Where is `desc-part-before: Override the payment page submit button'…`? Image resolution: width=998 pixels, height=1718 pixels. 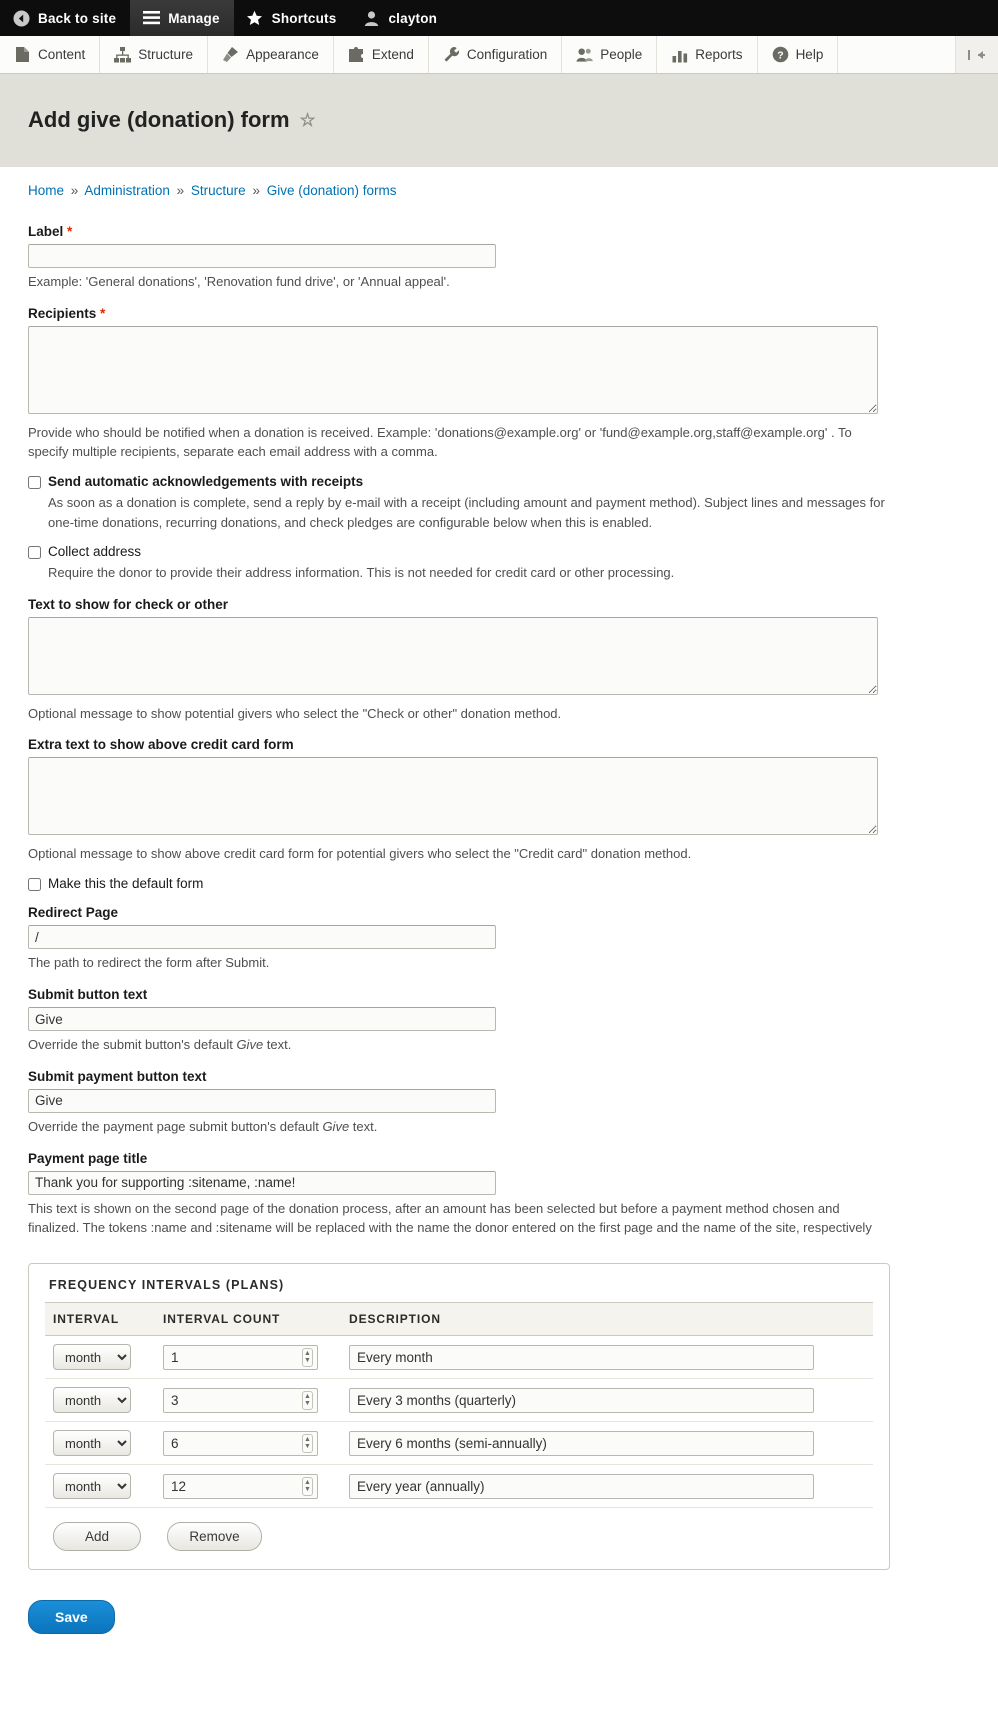
desc-part-before: Override the payment page submit button'… is located at coordinates (175, 1126).